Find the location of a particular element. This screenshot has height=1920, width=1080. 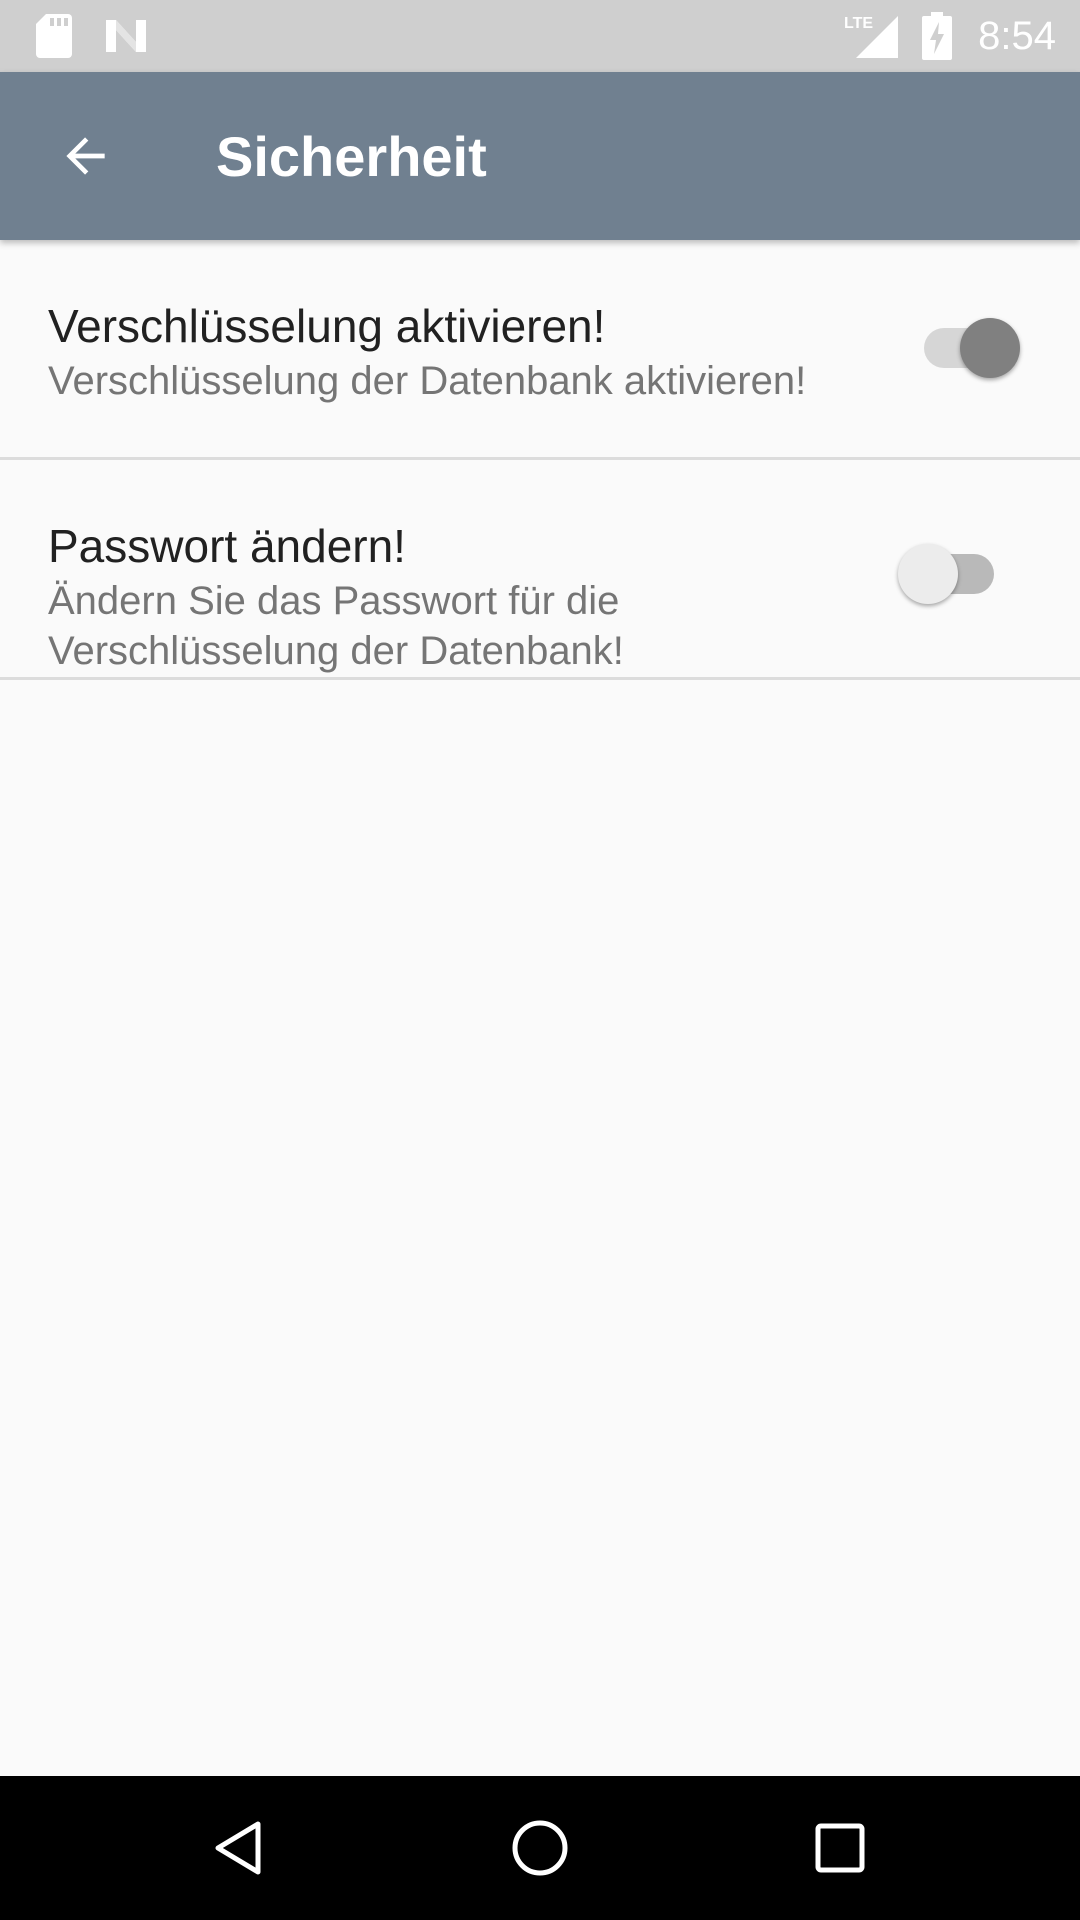

nav-recents-button is located at coordinates (840, 1848).